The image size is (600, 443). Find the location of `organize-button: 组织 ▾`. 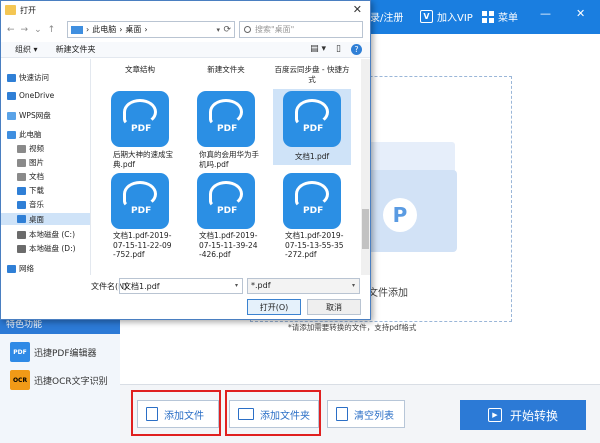

organize-button: 组织 ▾ is located at coordinates (26, 49).